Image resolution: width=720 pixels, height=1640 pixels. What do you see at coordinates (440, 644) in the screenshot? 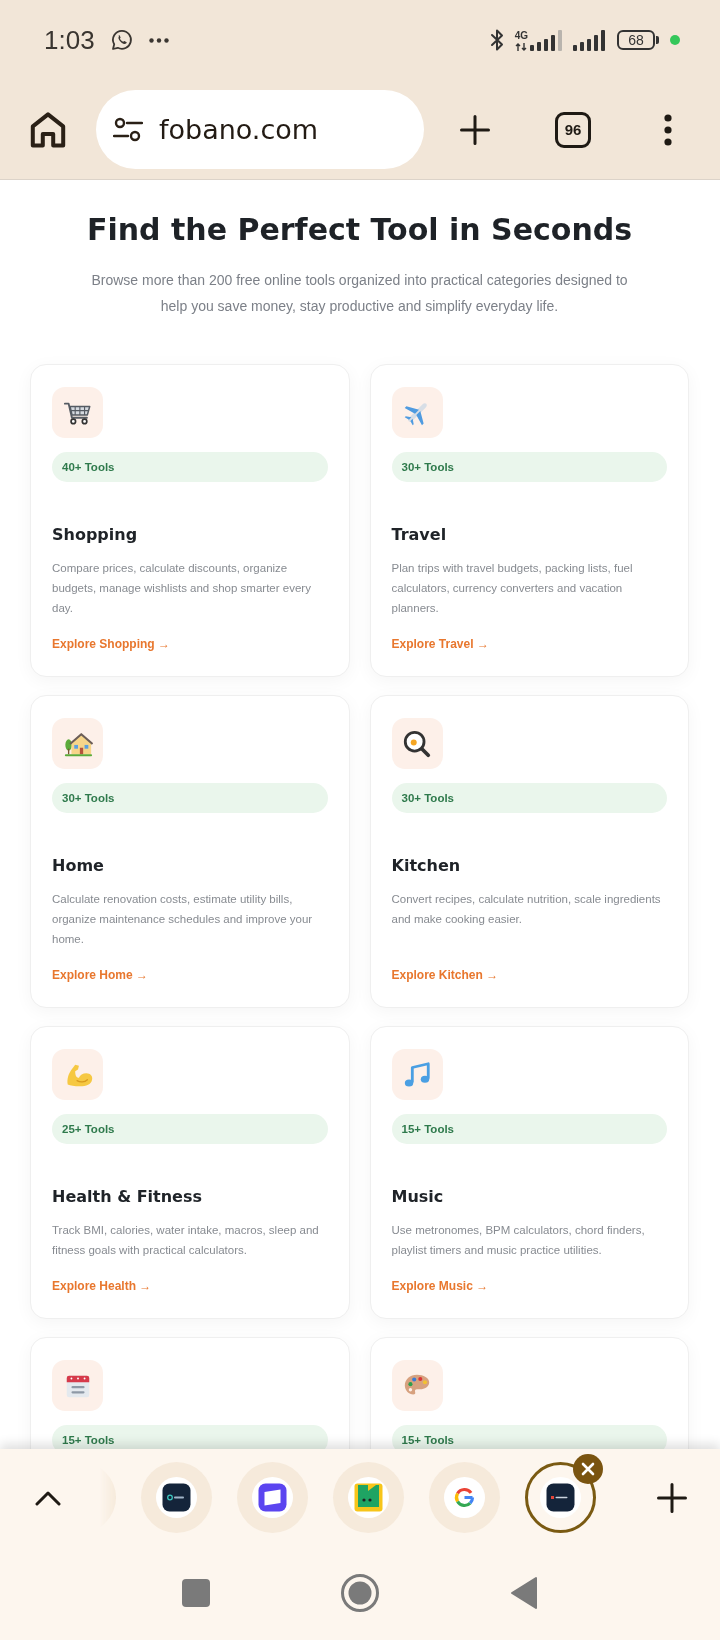
I see `explore-link: Explore Travel →` at bounding box center [440, 644].